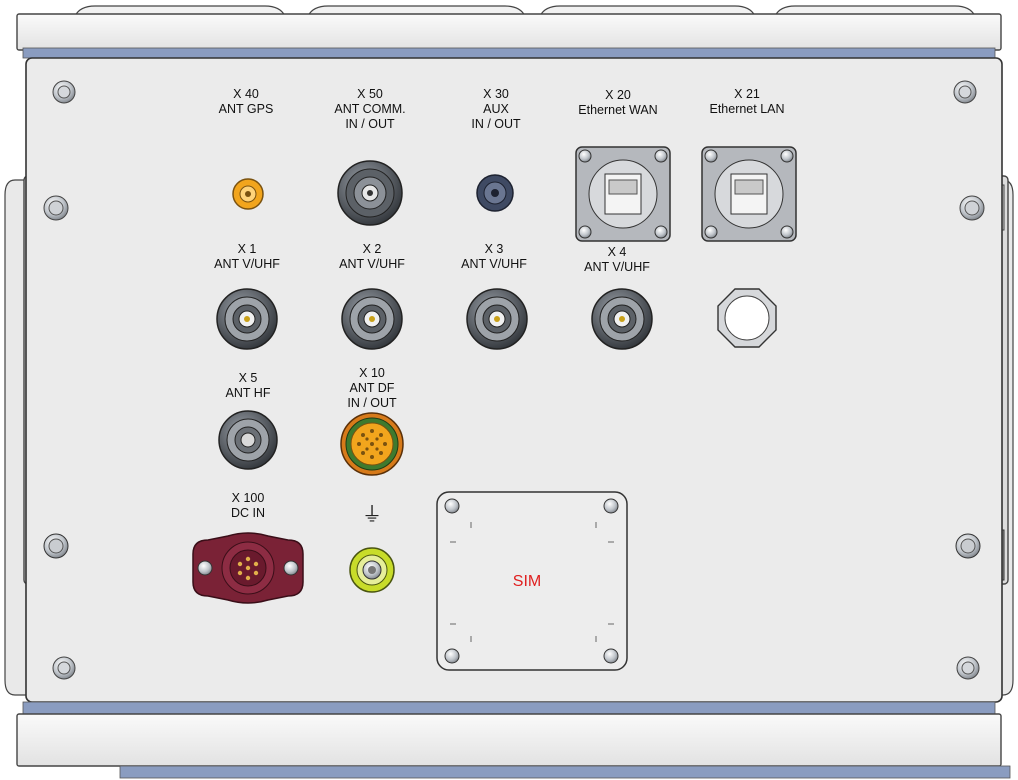 The height and width of the screenshot is (780, 1018). I want to click on x1-vuhf-connector, so click(247, 319).